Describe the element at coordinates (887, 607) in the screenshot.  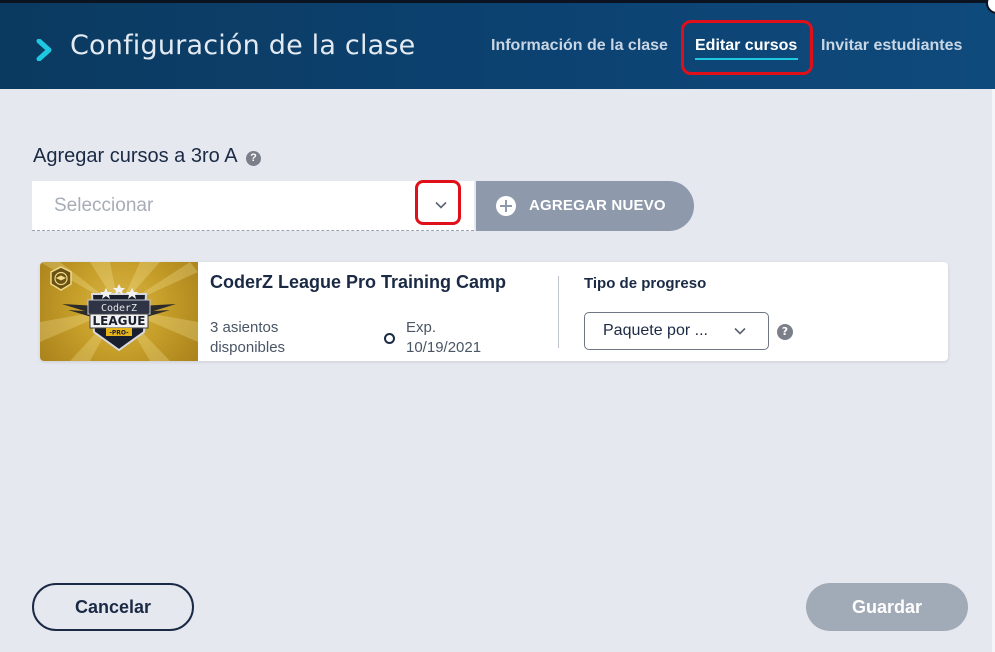
I see `save-button: Guardar` at that location.